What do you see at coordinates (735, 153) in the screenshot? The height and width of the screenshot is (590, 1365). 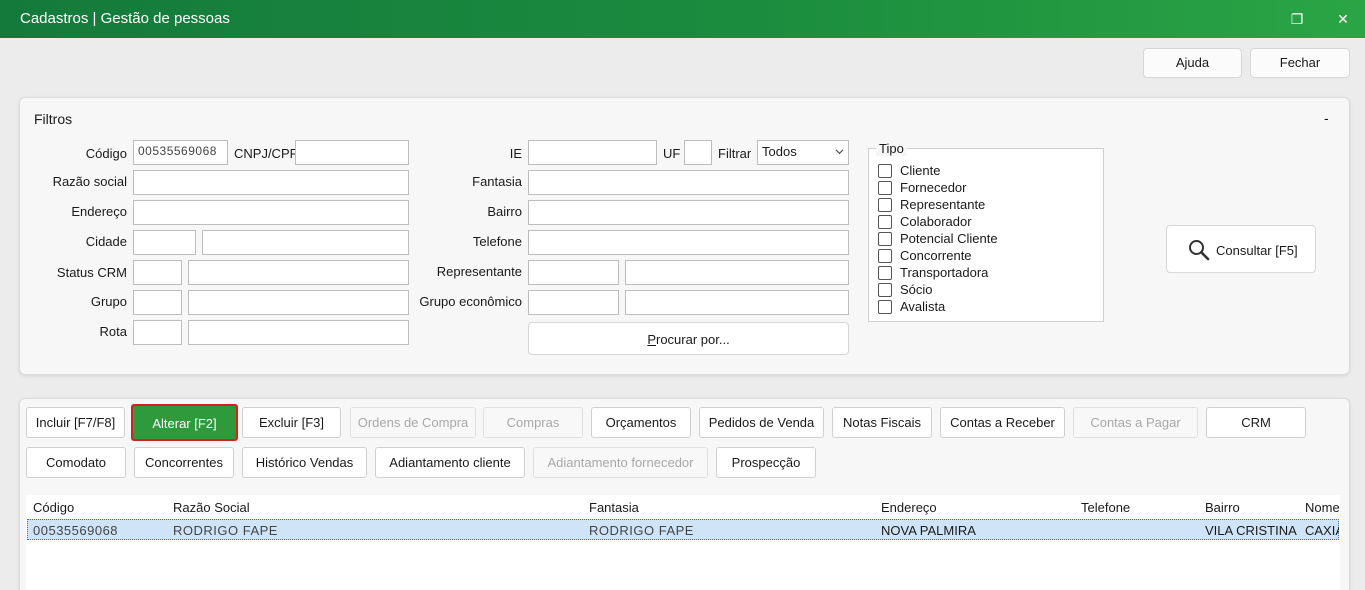 I see `filtrar-label: Filtrar` at bounding box center [735, 153].